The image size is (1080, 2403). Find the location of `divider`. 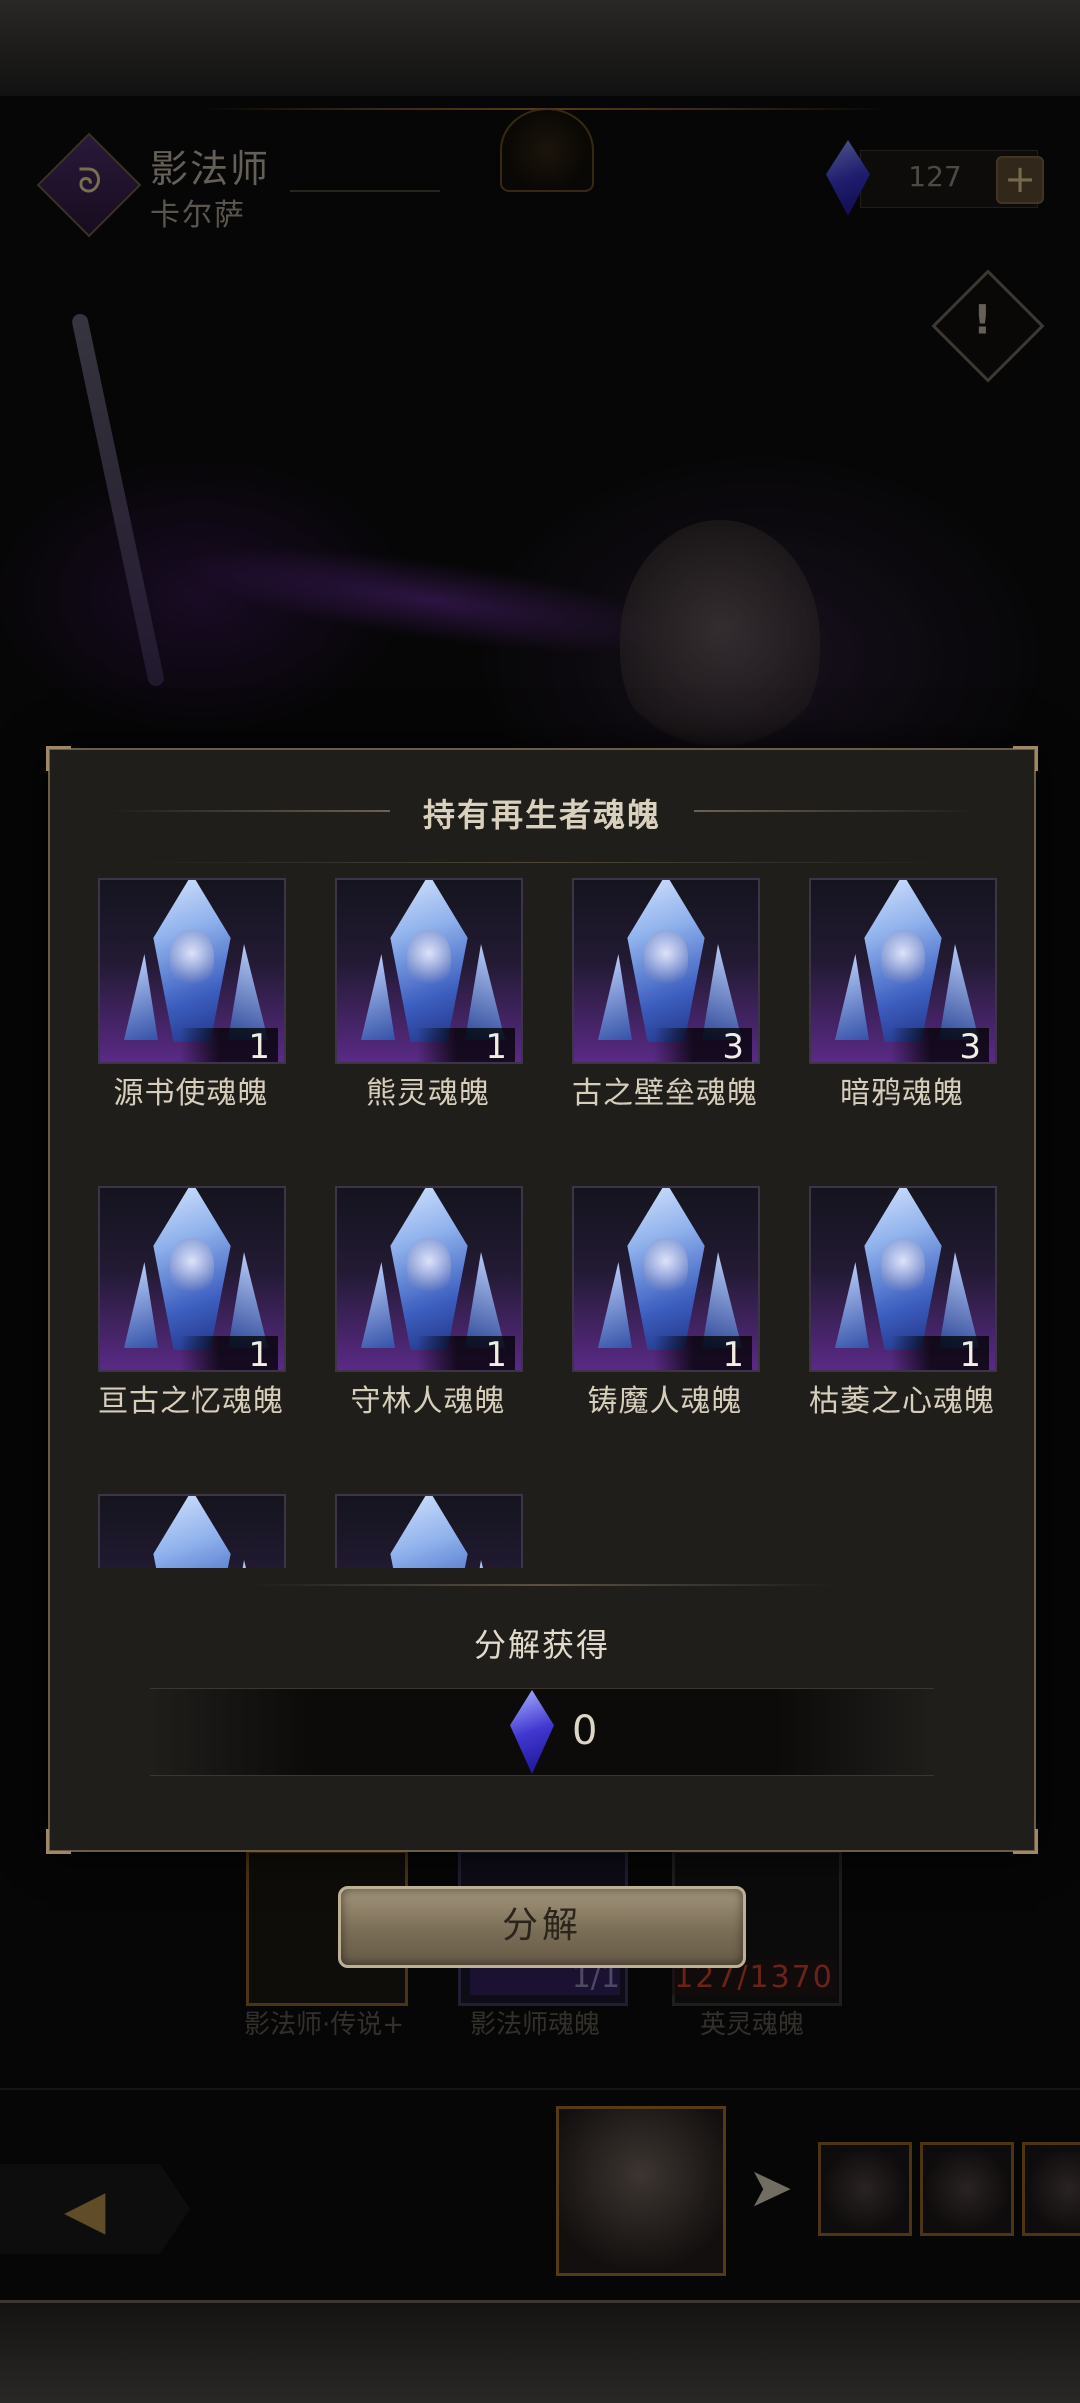

divider is located at coordinates (542, 1585).